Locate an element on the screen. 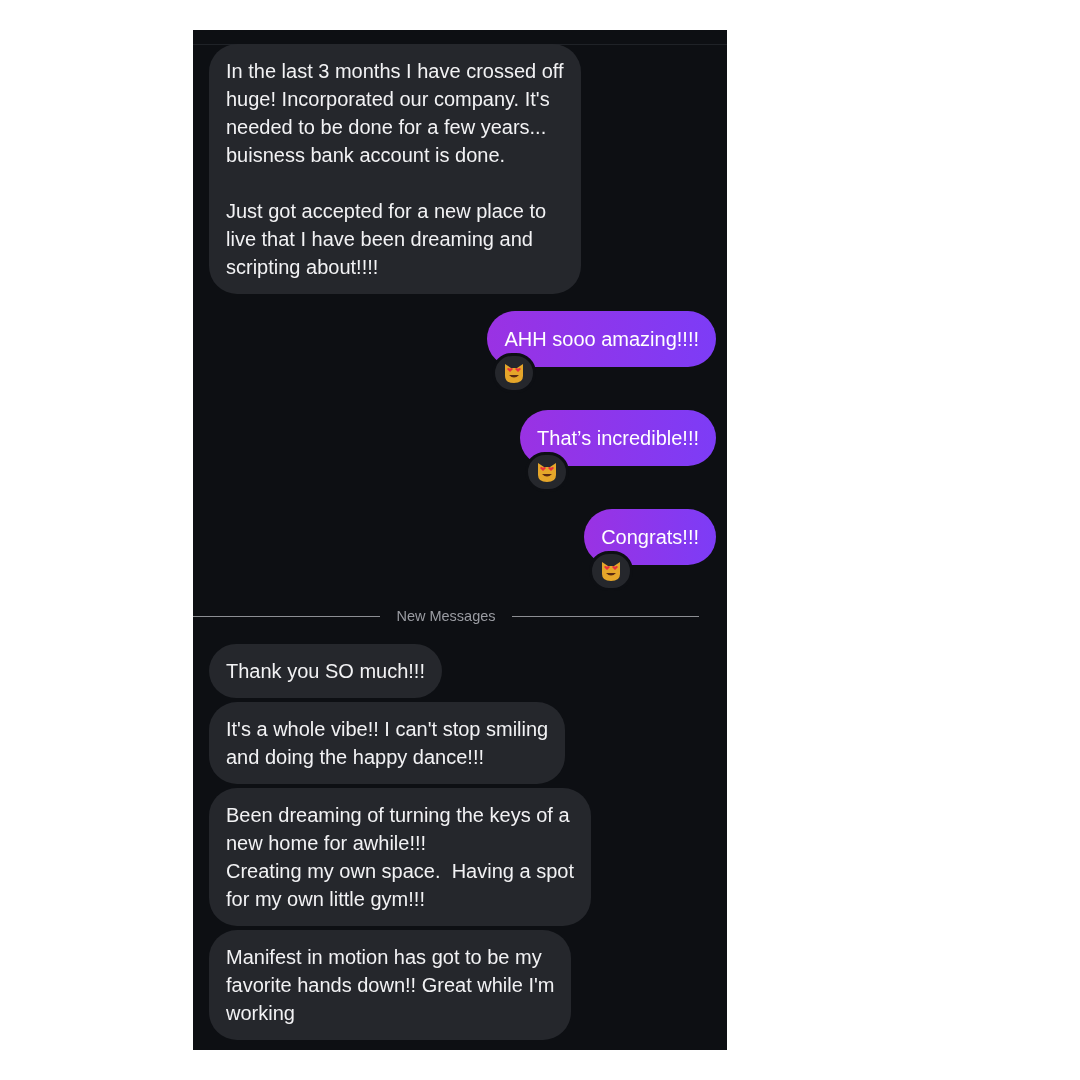 This screenshot has width=1080, height=1080. message-text: Just got accepted for a new place to live that I have been dreaming and scripting about!!!! is located at coordinates (387, 239).